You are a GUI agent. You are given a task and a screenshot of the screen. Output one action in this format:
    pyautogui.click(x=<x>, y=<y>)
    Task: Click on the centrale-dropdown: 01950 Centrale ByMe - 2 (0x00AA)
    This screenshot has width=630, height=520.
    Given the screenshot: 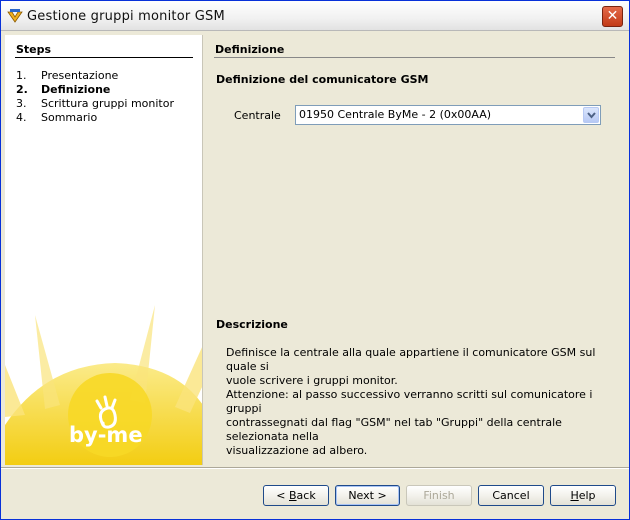 What is the action you would take?
    pyautogui.click(x=448, y=115)
    